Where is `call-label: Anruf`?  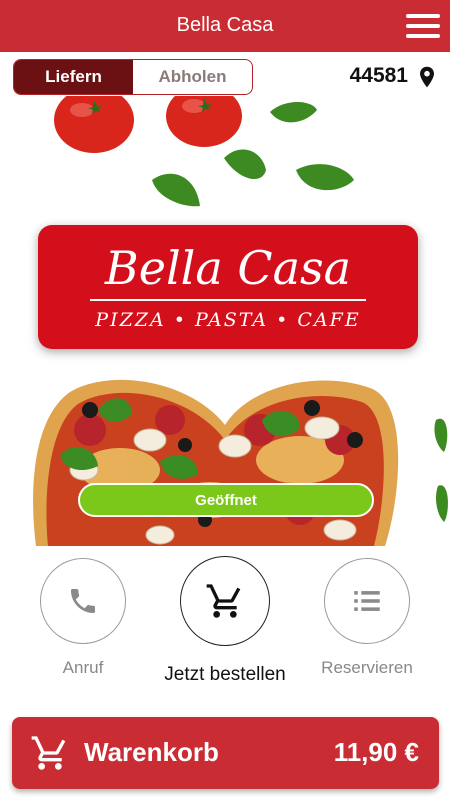 call-label: Anruf is located at coordinates (83, 667).